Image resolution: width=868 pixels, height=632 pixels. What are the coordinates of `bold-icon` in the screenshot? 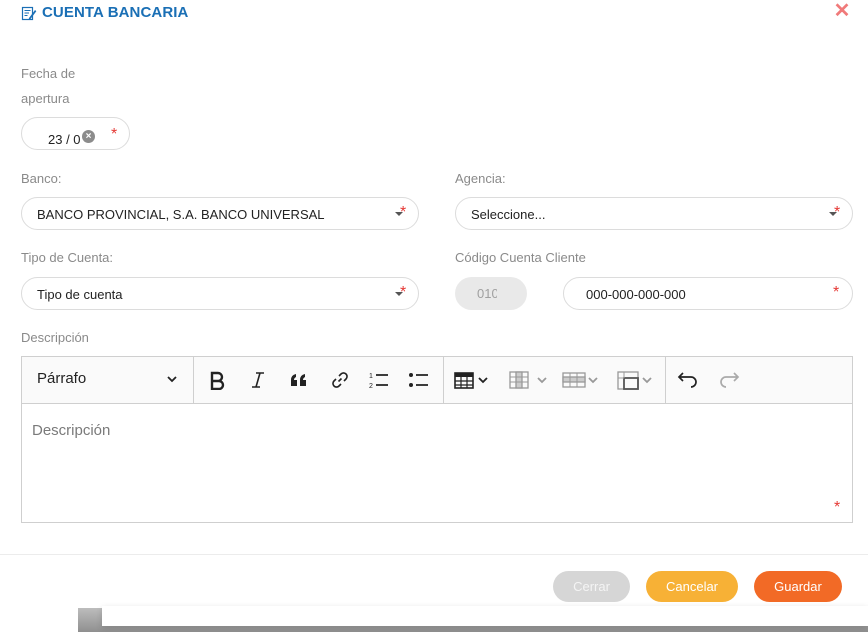 It's located at (217, 380).